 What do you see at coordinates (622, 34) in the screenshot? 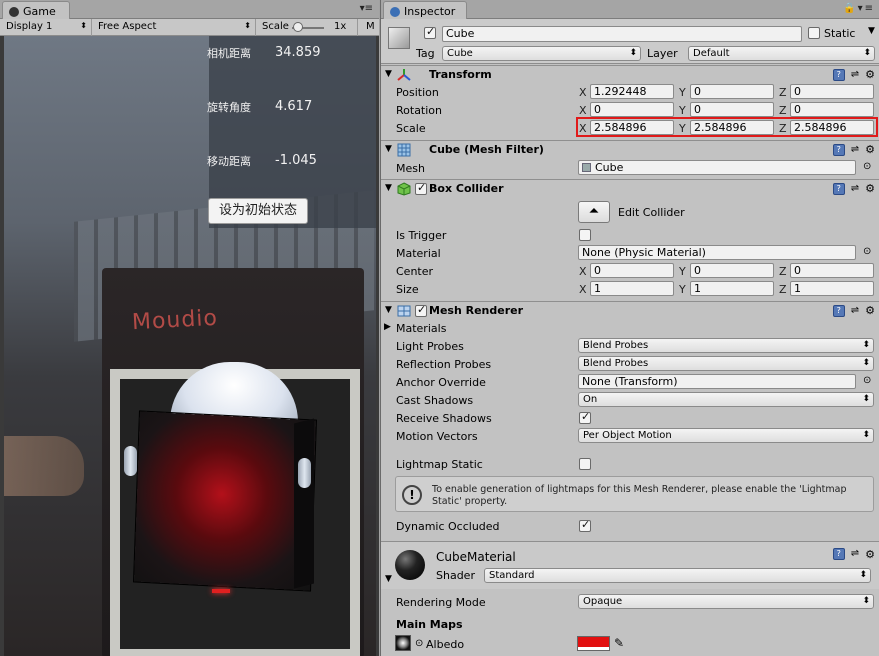
I see `object-name-input: Cube` at bounding box center [622, 34].